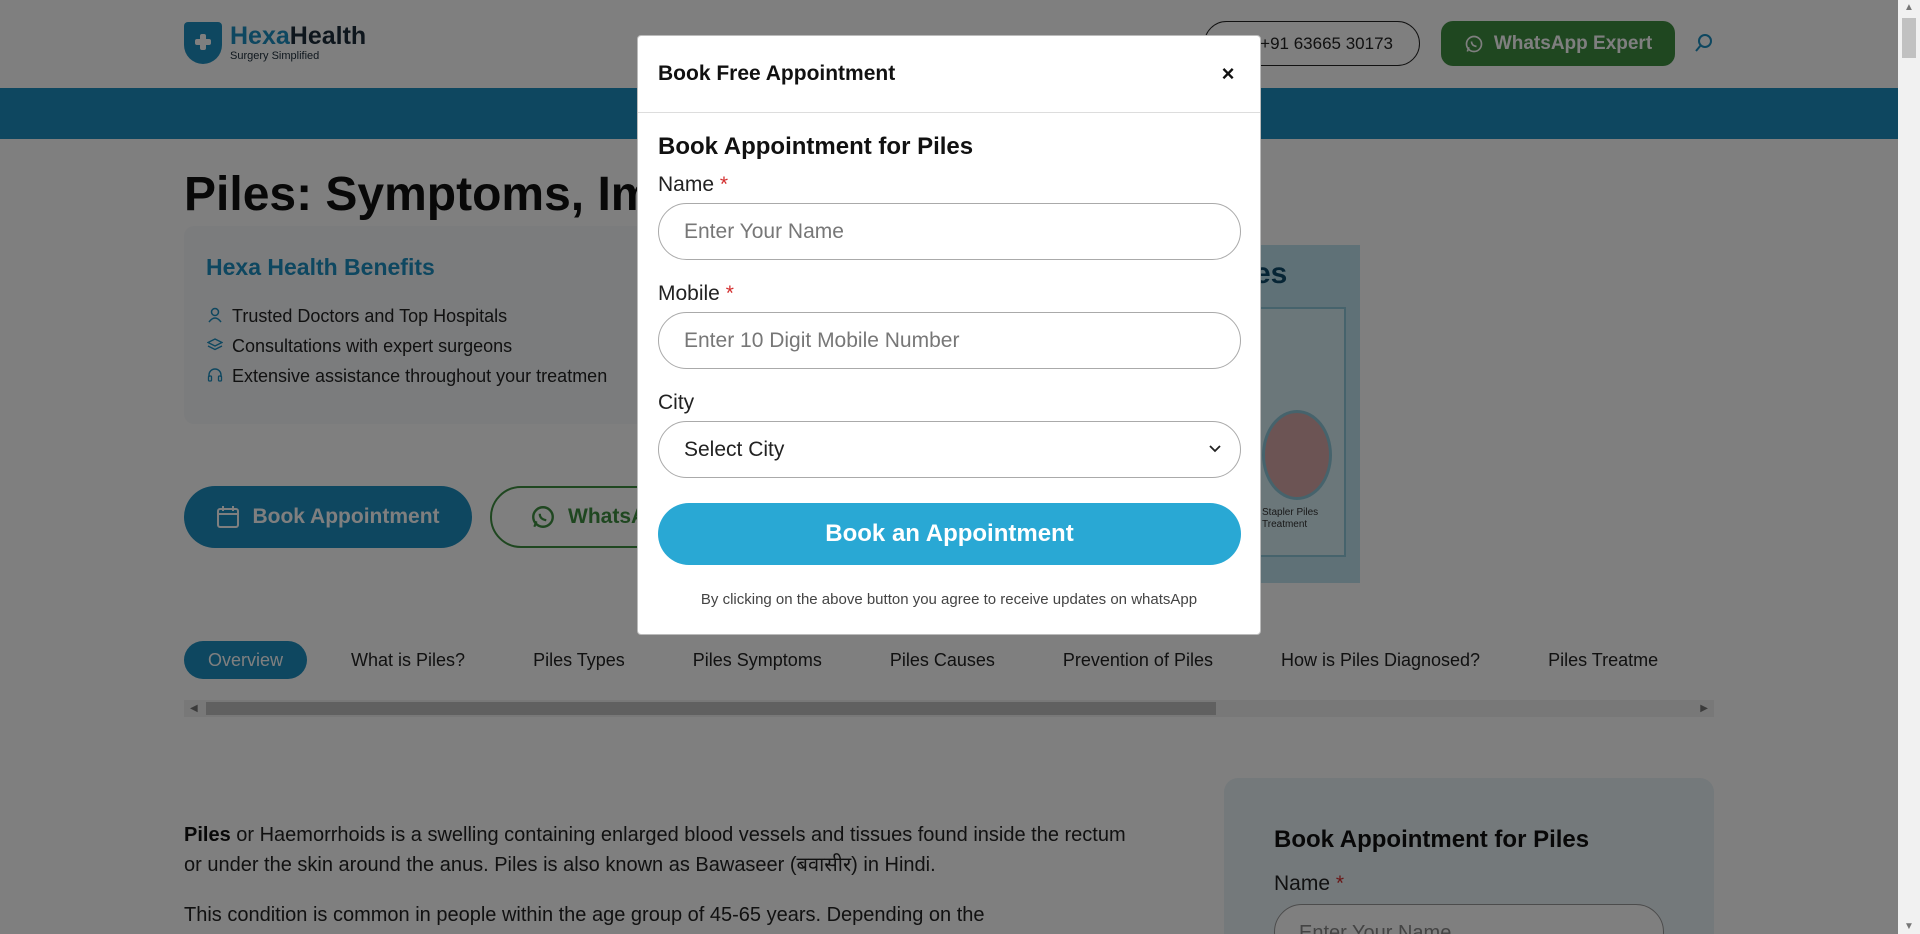 The height and width of the screenshot is (934, 1920). Describe the element at coordinates (777, 73) in the screenshot. I see `modal-title: Book Free Appointment` at that location.